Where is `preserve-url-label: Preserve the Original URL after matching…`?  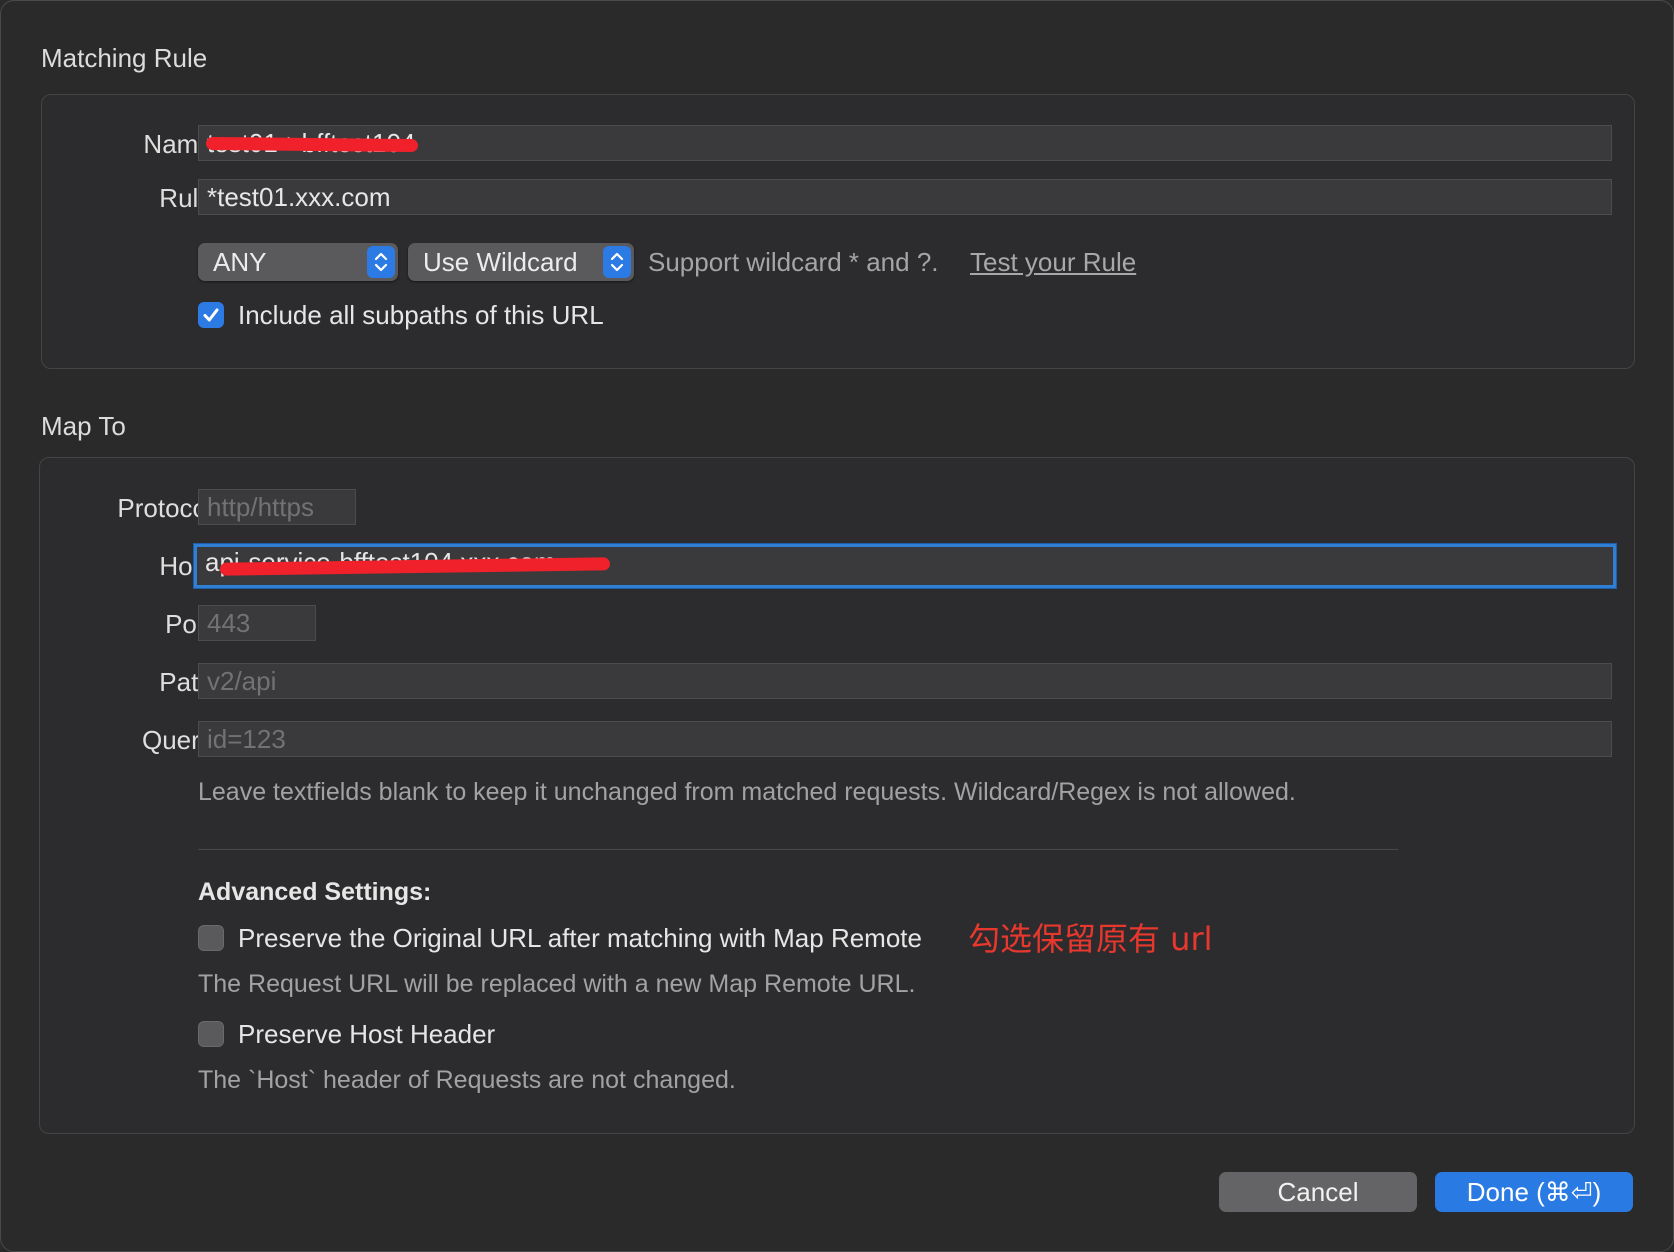
preserve-url-label: Preserve the Original URL after matching… is located at coordinates (580, 938).